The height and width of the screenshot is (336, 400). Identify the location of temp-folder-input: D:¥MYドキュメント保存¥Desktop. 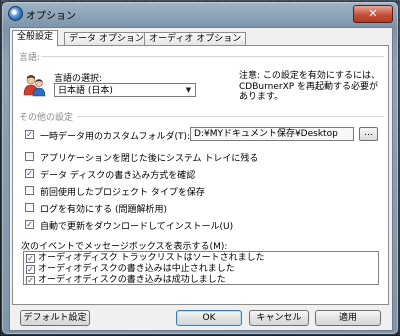
(272, 134).